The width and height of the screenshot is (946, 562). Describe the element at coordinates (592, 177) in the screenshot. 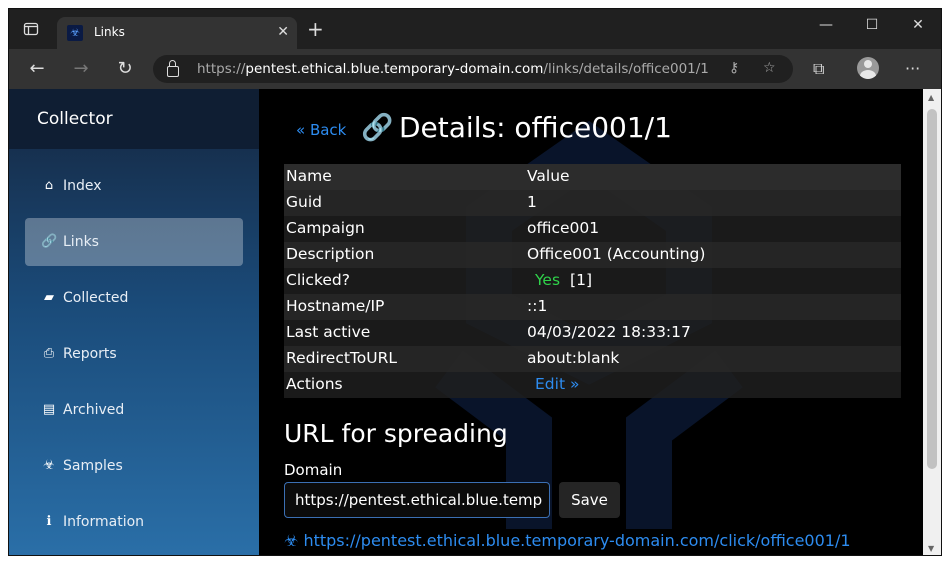

I see `table-header-row: Name Value` at that location.